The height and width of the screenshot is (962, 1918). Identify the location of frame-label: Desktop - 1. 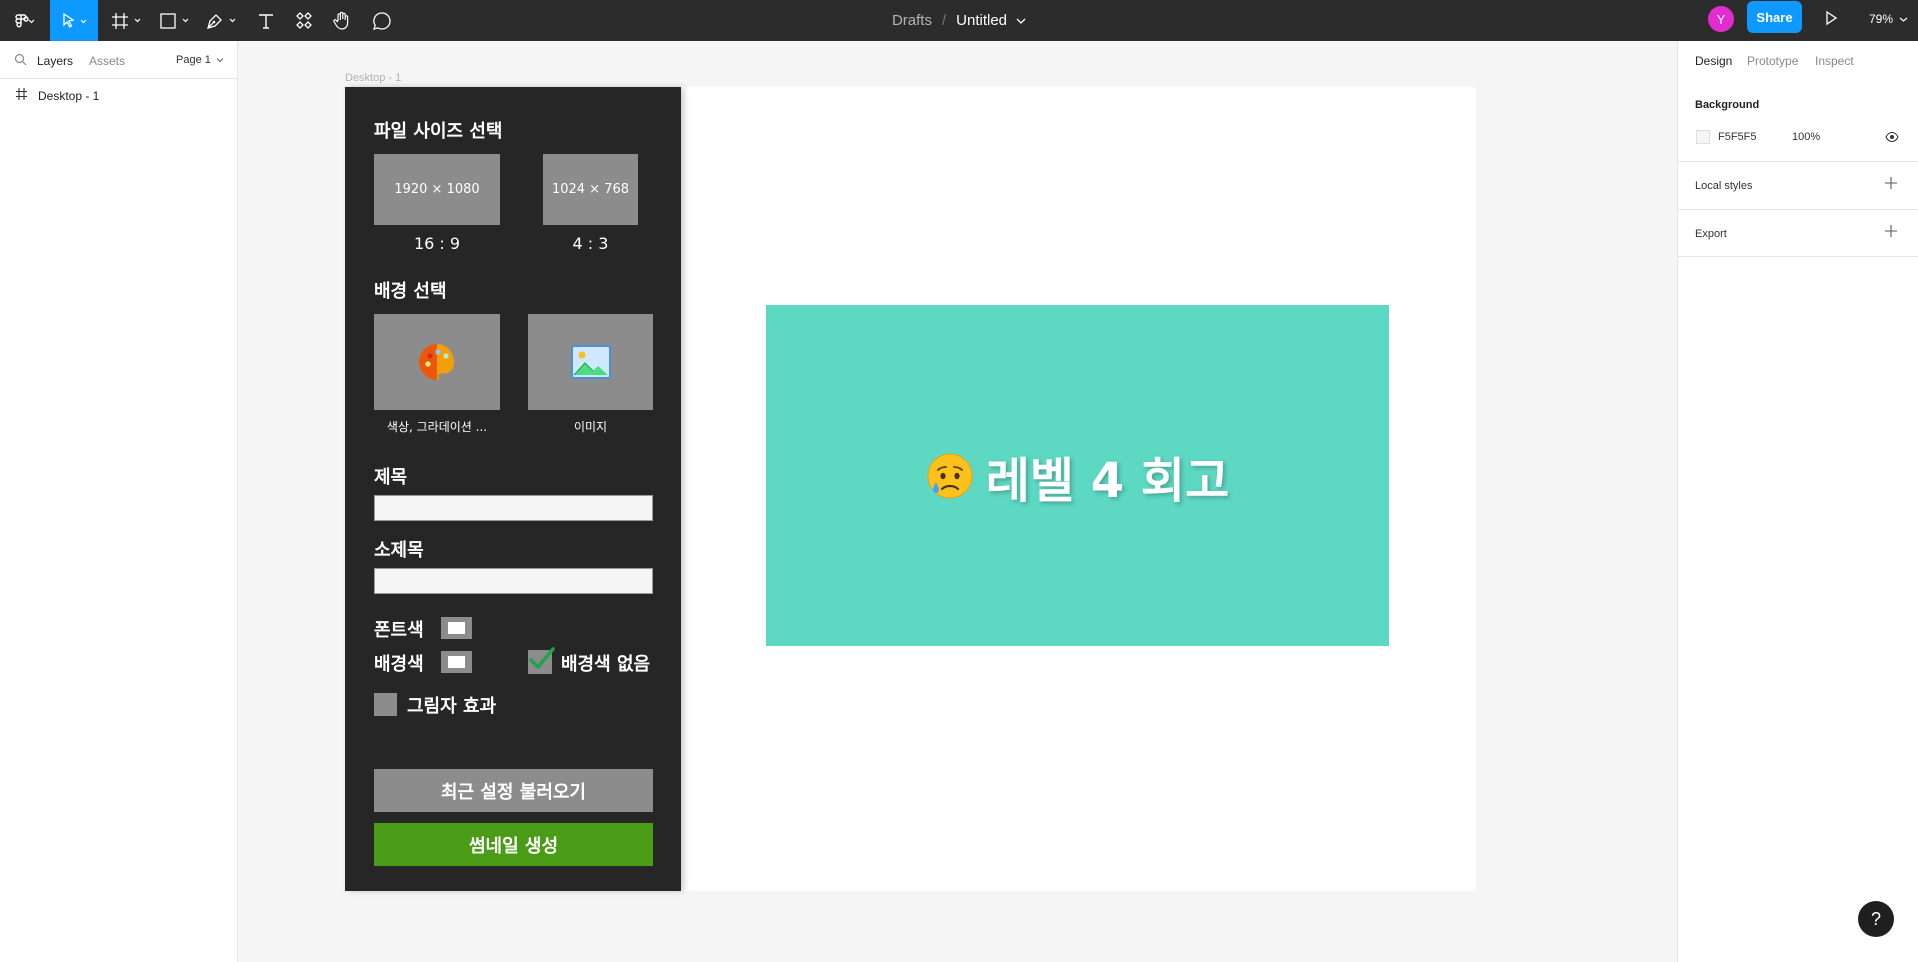
(373, 78).